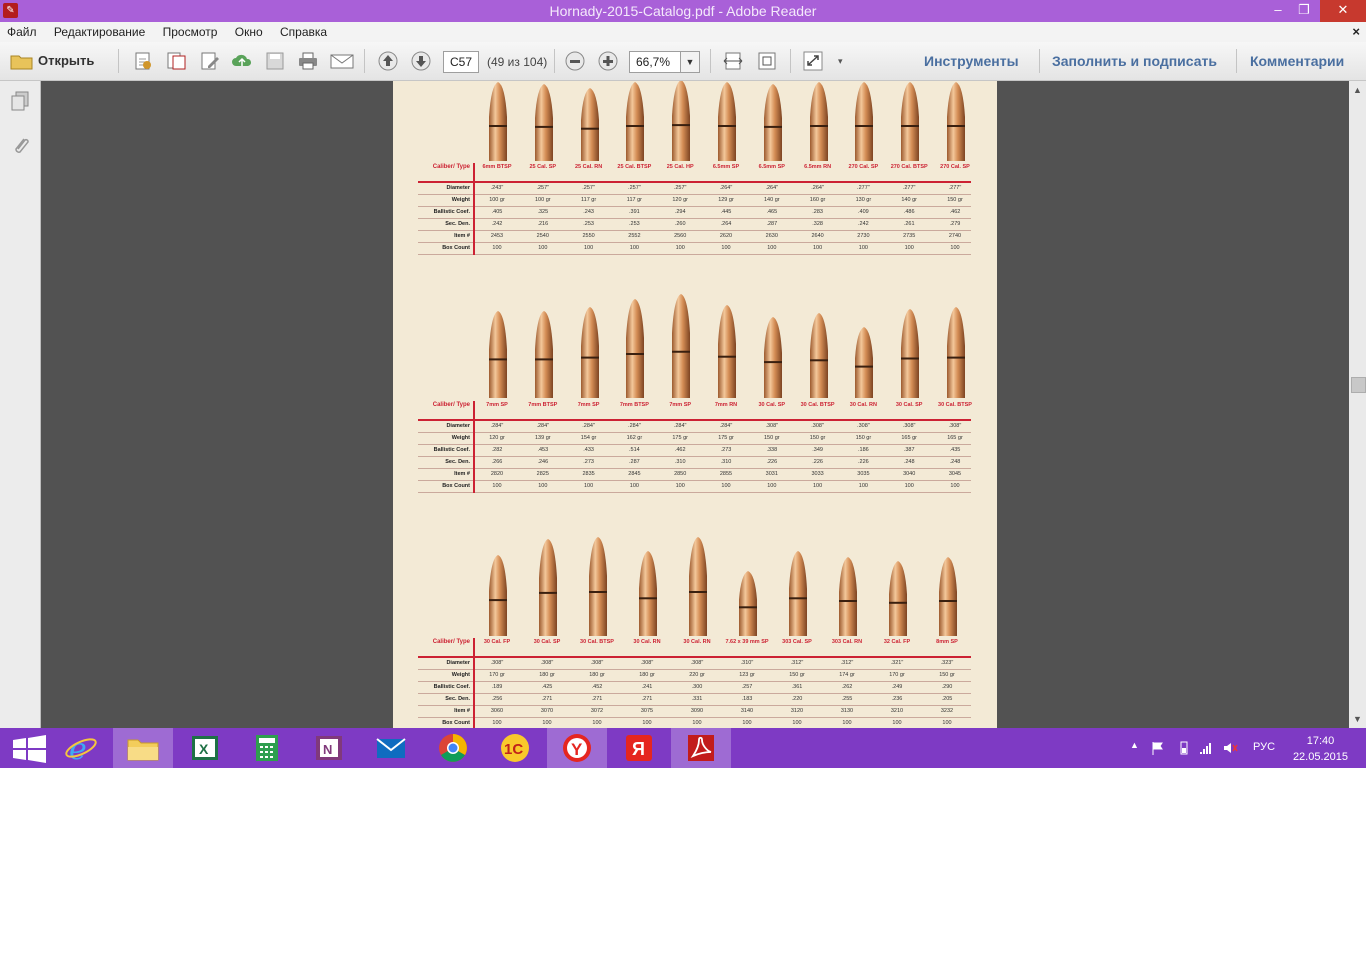  I want to click on table-cell: .514, so click(634, 450).